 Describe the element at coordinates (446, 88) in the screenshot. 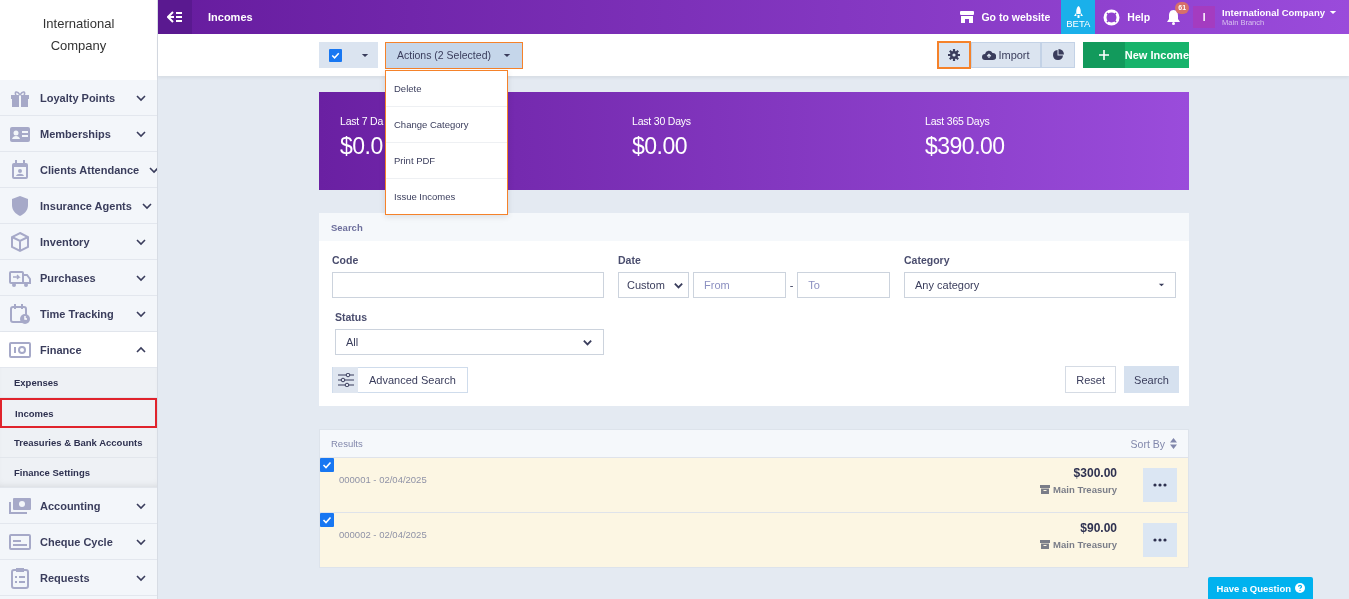

I see `menu-item: Delete` at that location.